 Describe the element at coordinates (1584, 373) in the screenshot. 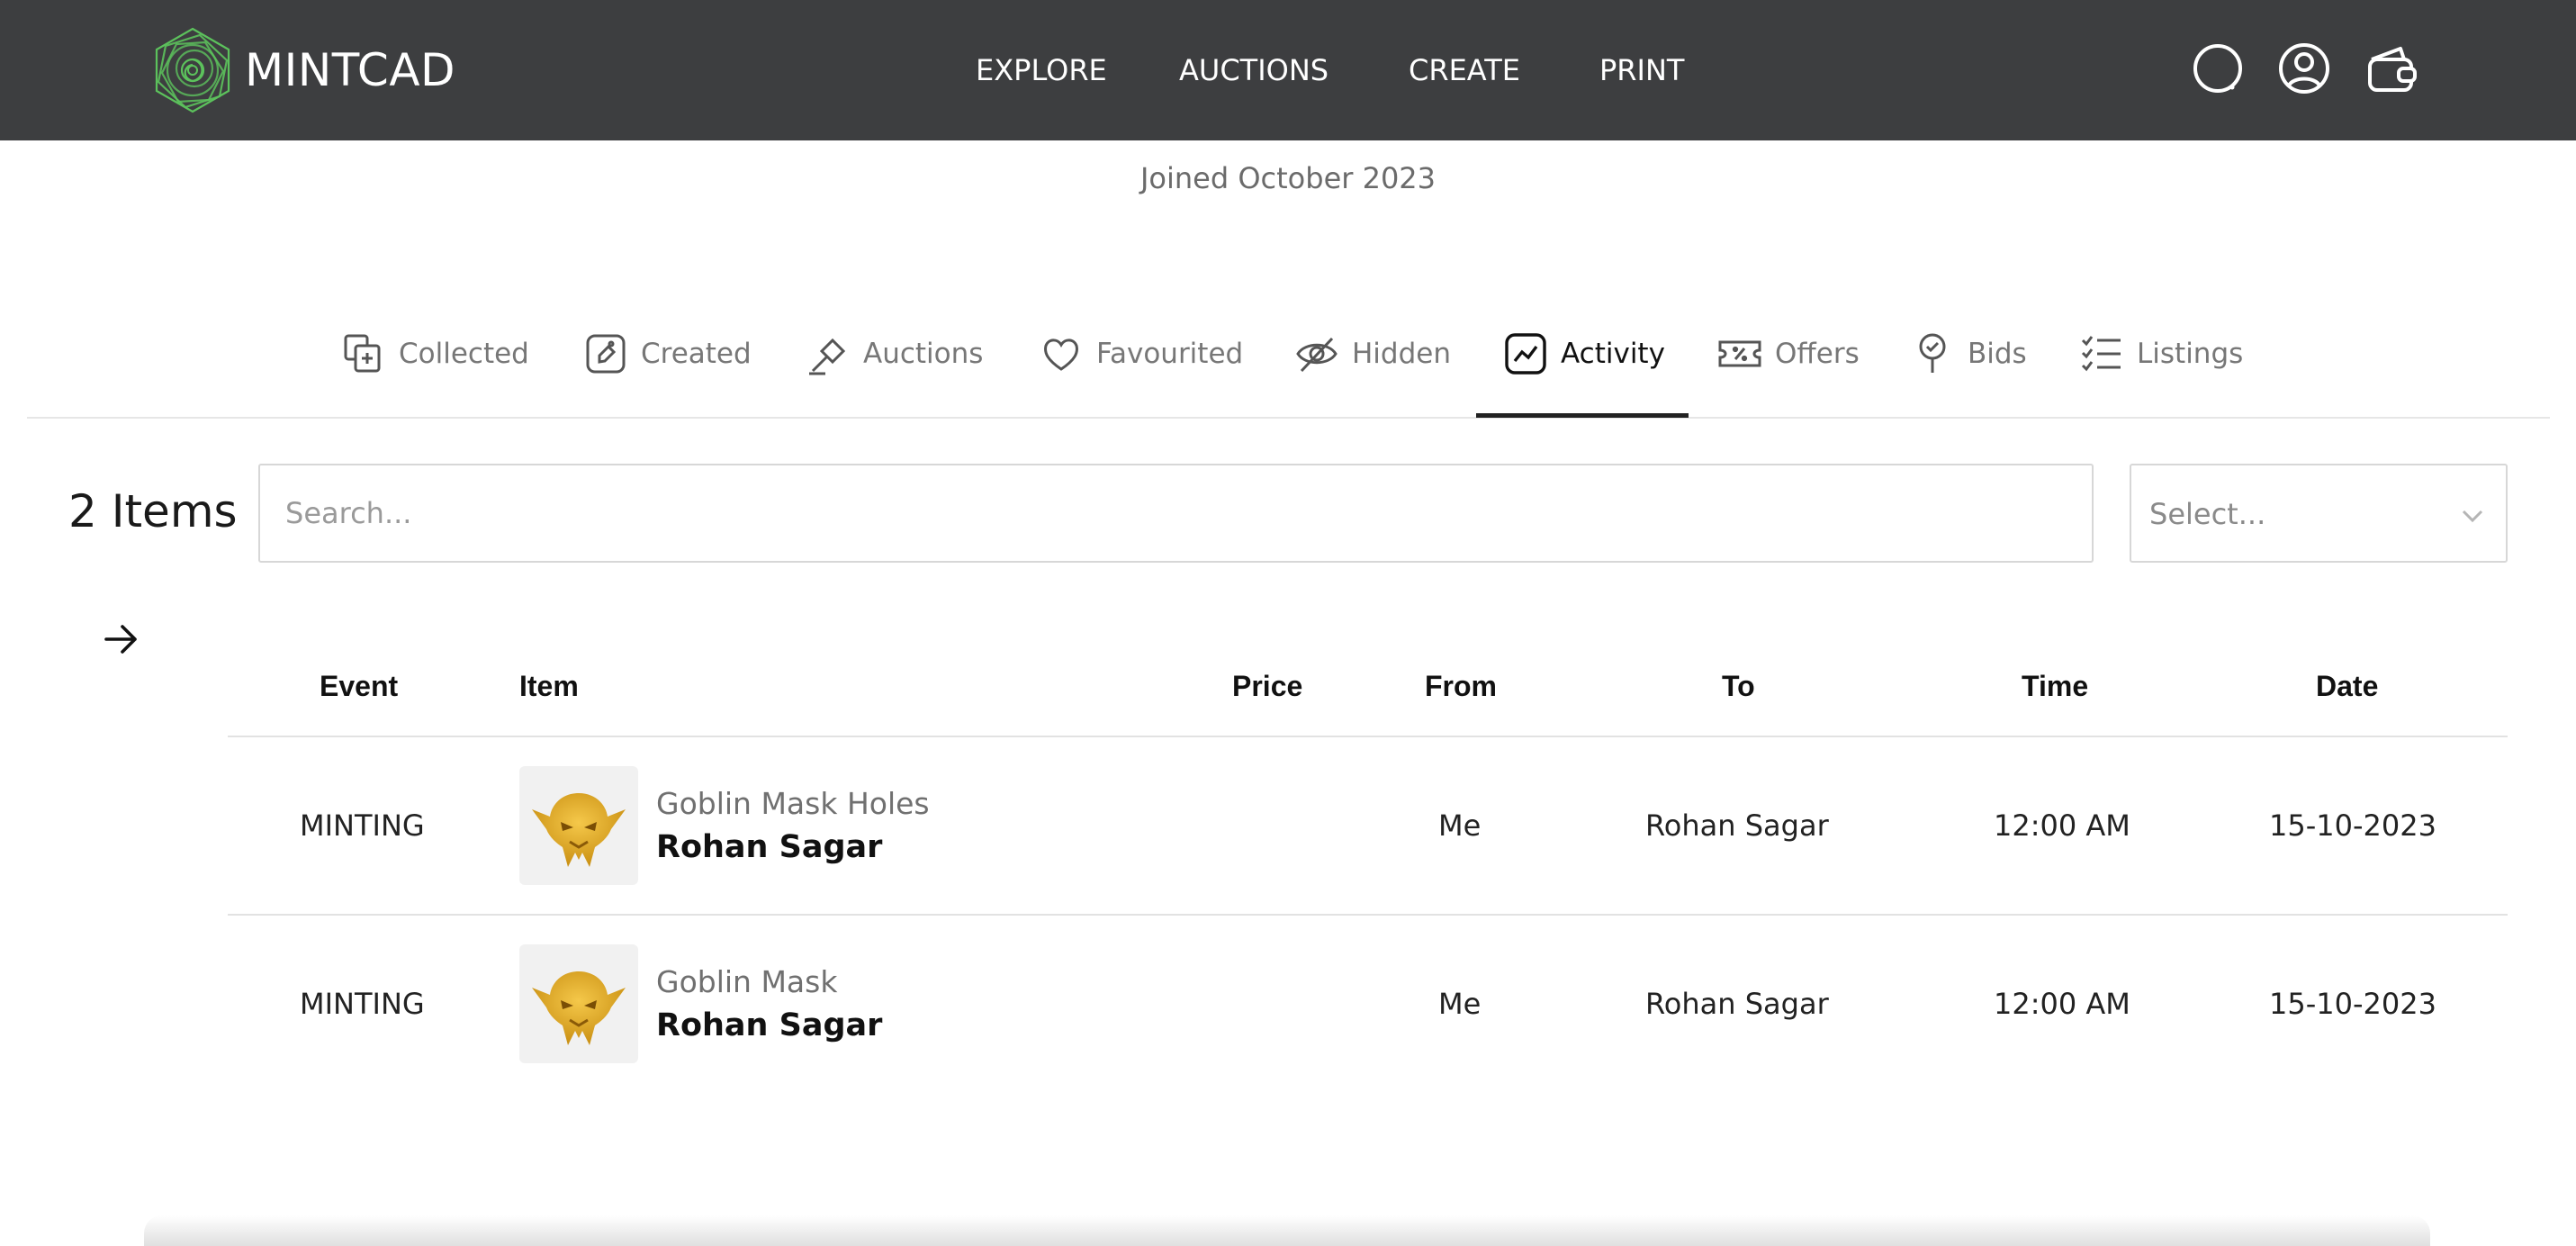

I see `tab-activity: Activity` at that location.